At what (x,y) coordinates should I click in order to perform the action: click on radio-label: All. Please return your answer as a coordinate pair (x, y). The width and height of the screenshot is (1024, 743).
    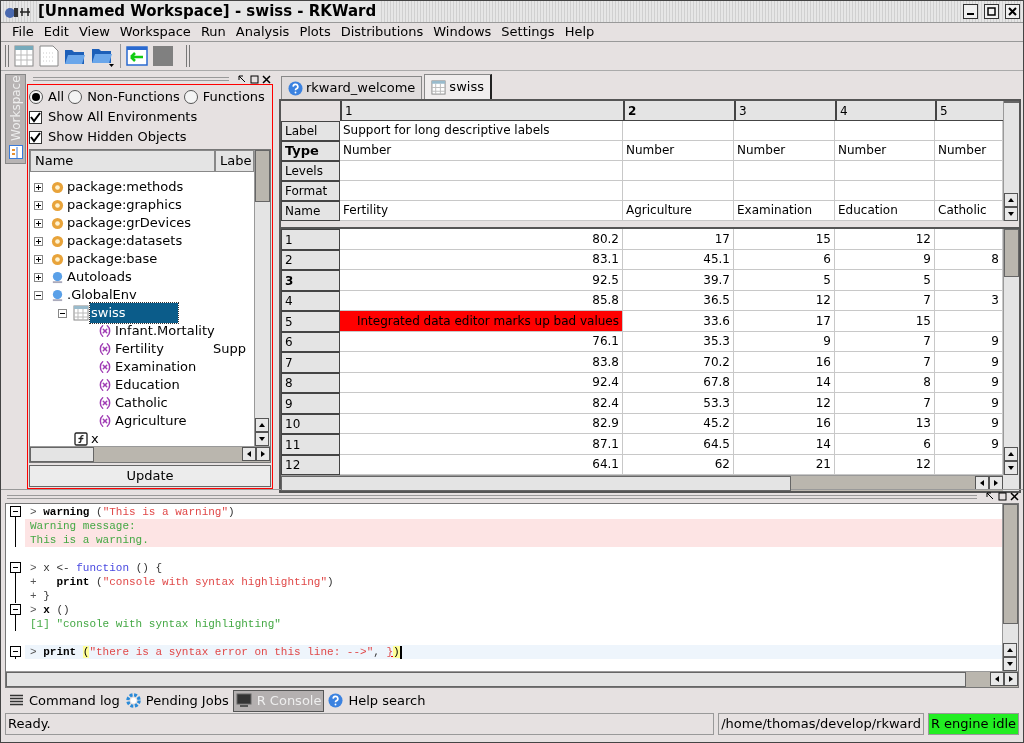
    Looking at the image, I should click on (56, 97).